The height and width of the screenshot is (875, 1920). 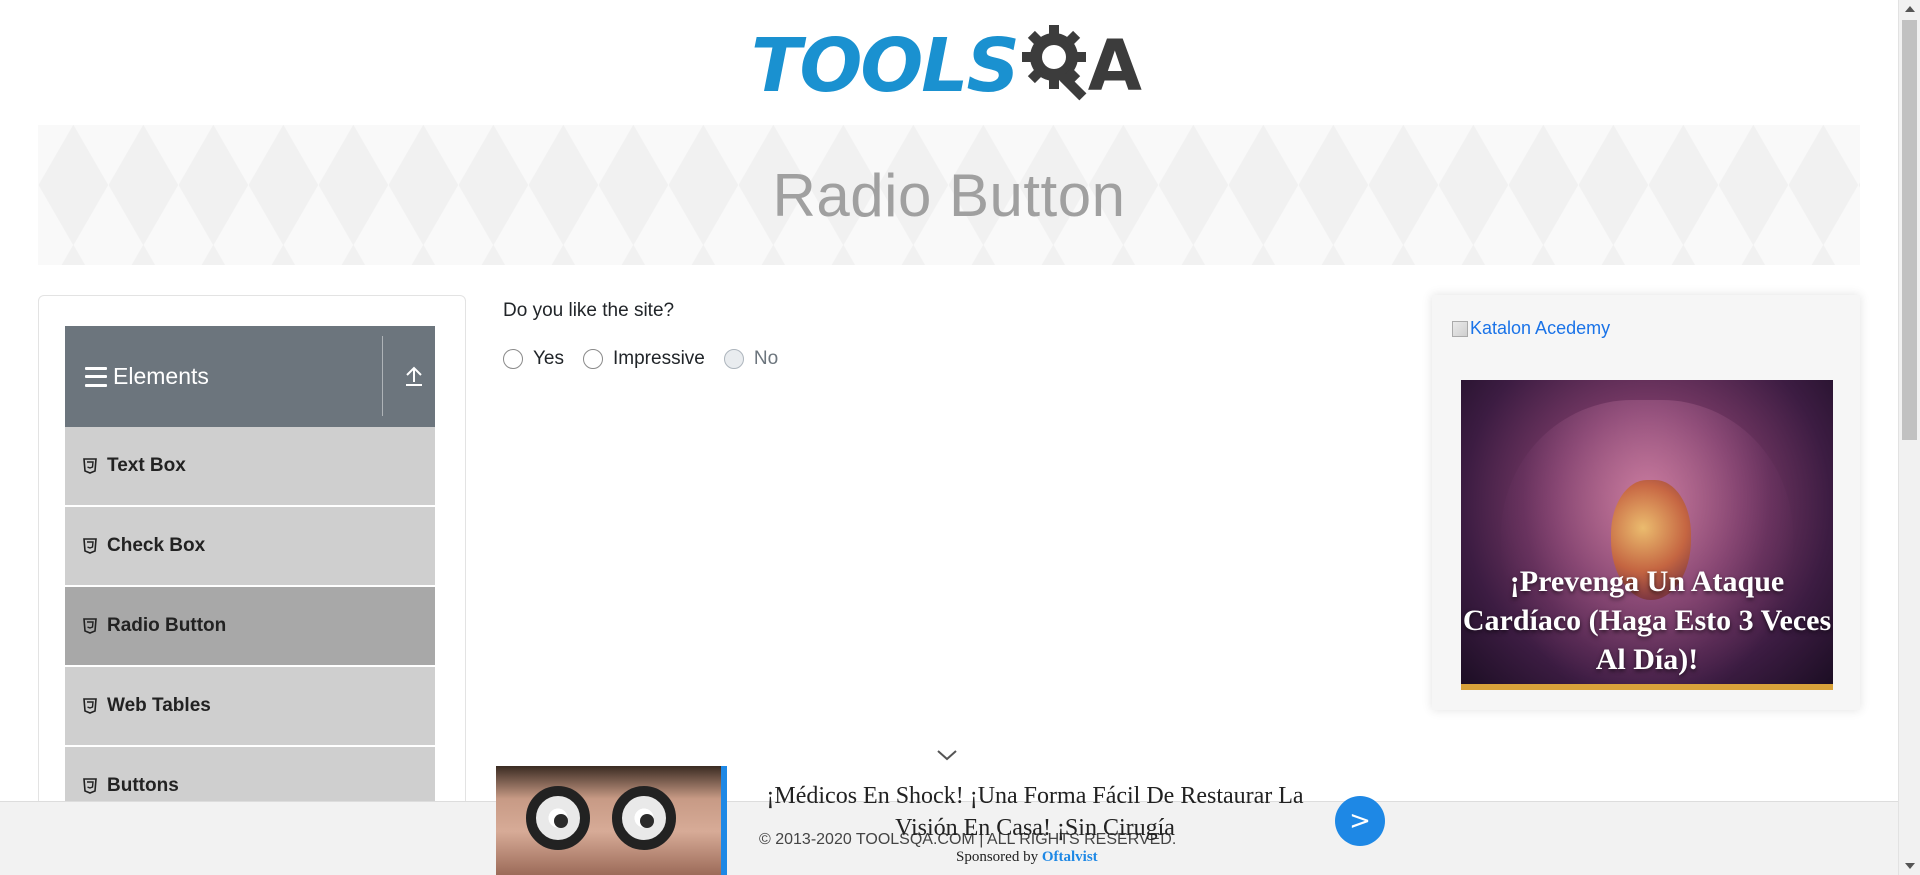 What do you see at coordinates (143, 785) in the screenshot?
I see `sidebar-item-label: Buttons` at bounding box center [143, 785].